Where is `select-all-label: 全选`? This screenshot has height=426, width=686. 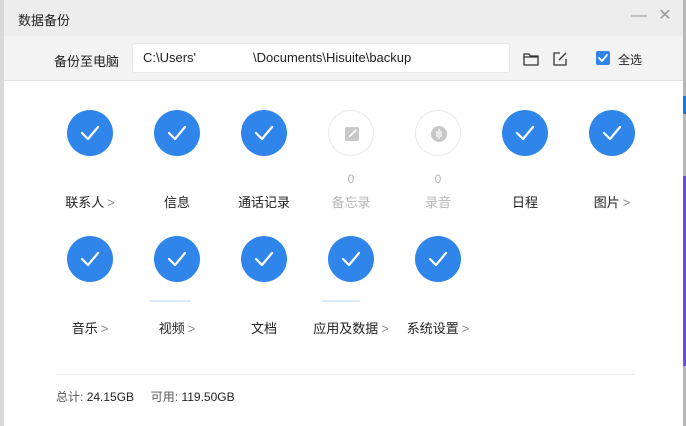 select-all-label: 全选 is located at coordinates (630, 60).